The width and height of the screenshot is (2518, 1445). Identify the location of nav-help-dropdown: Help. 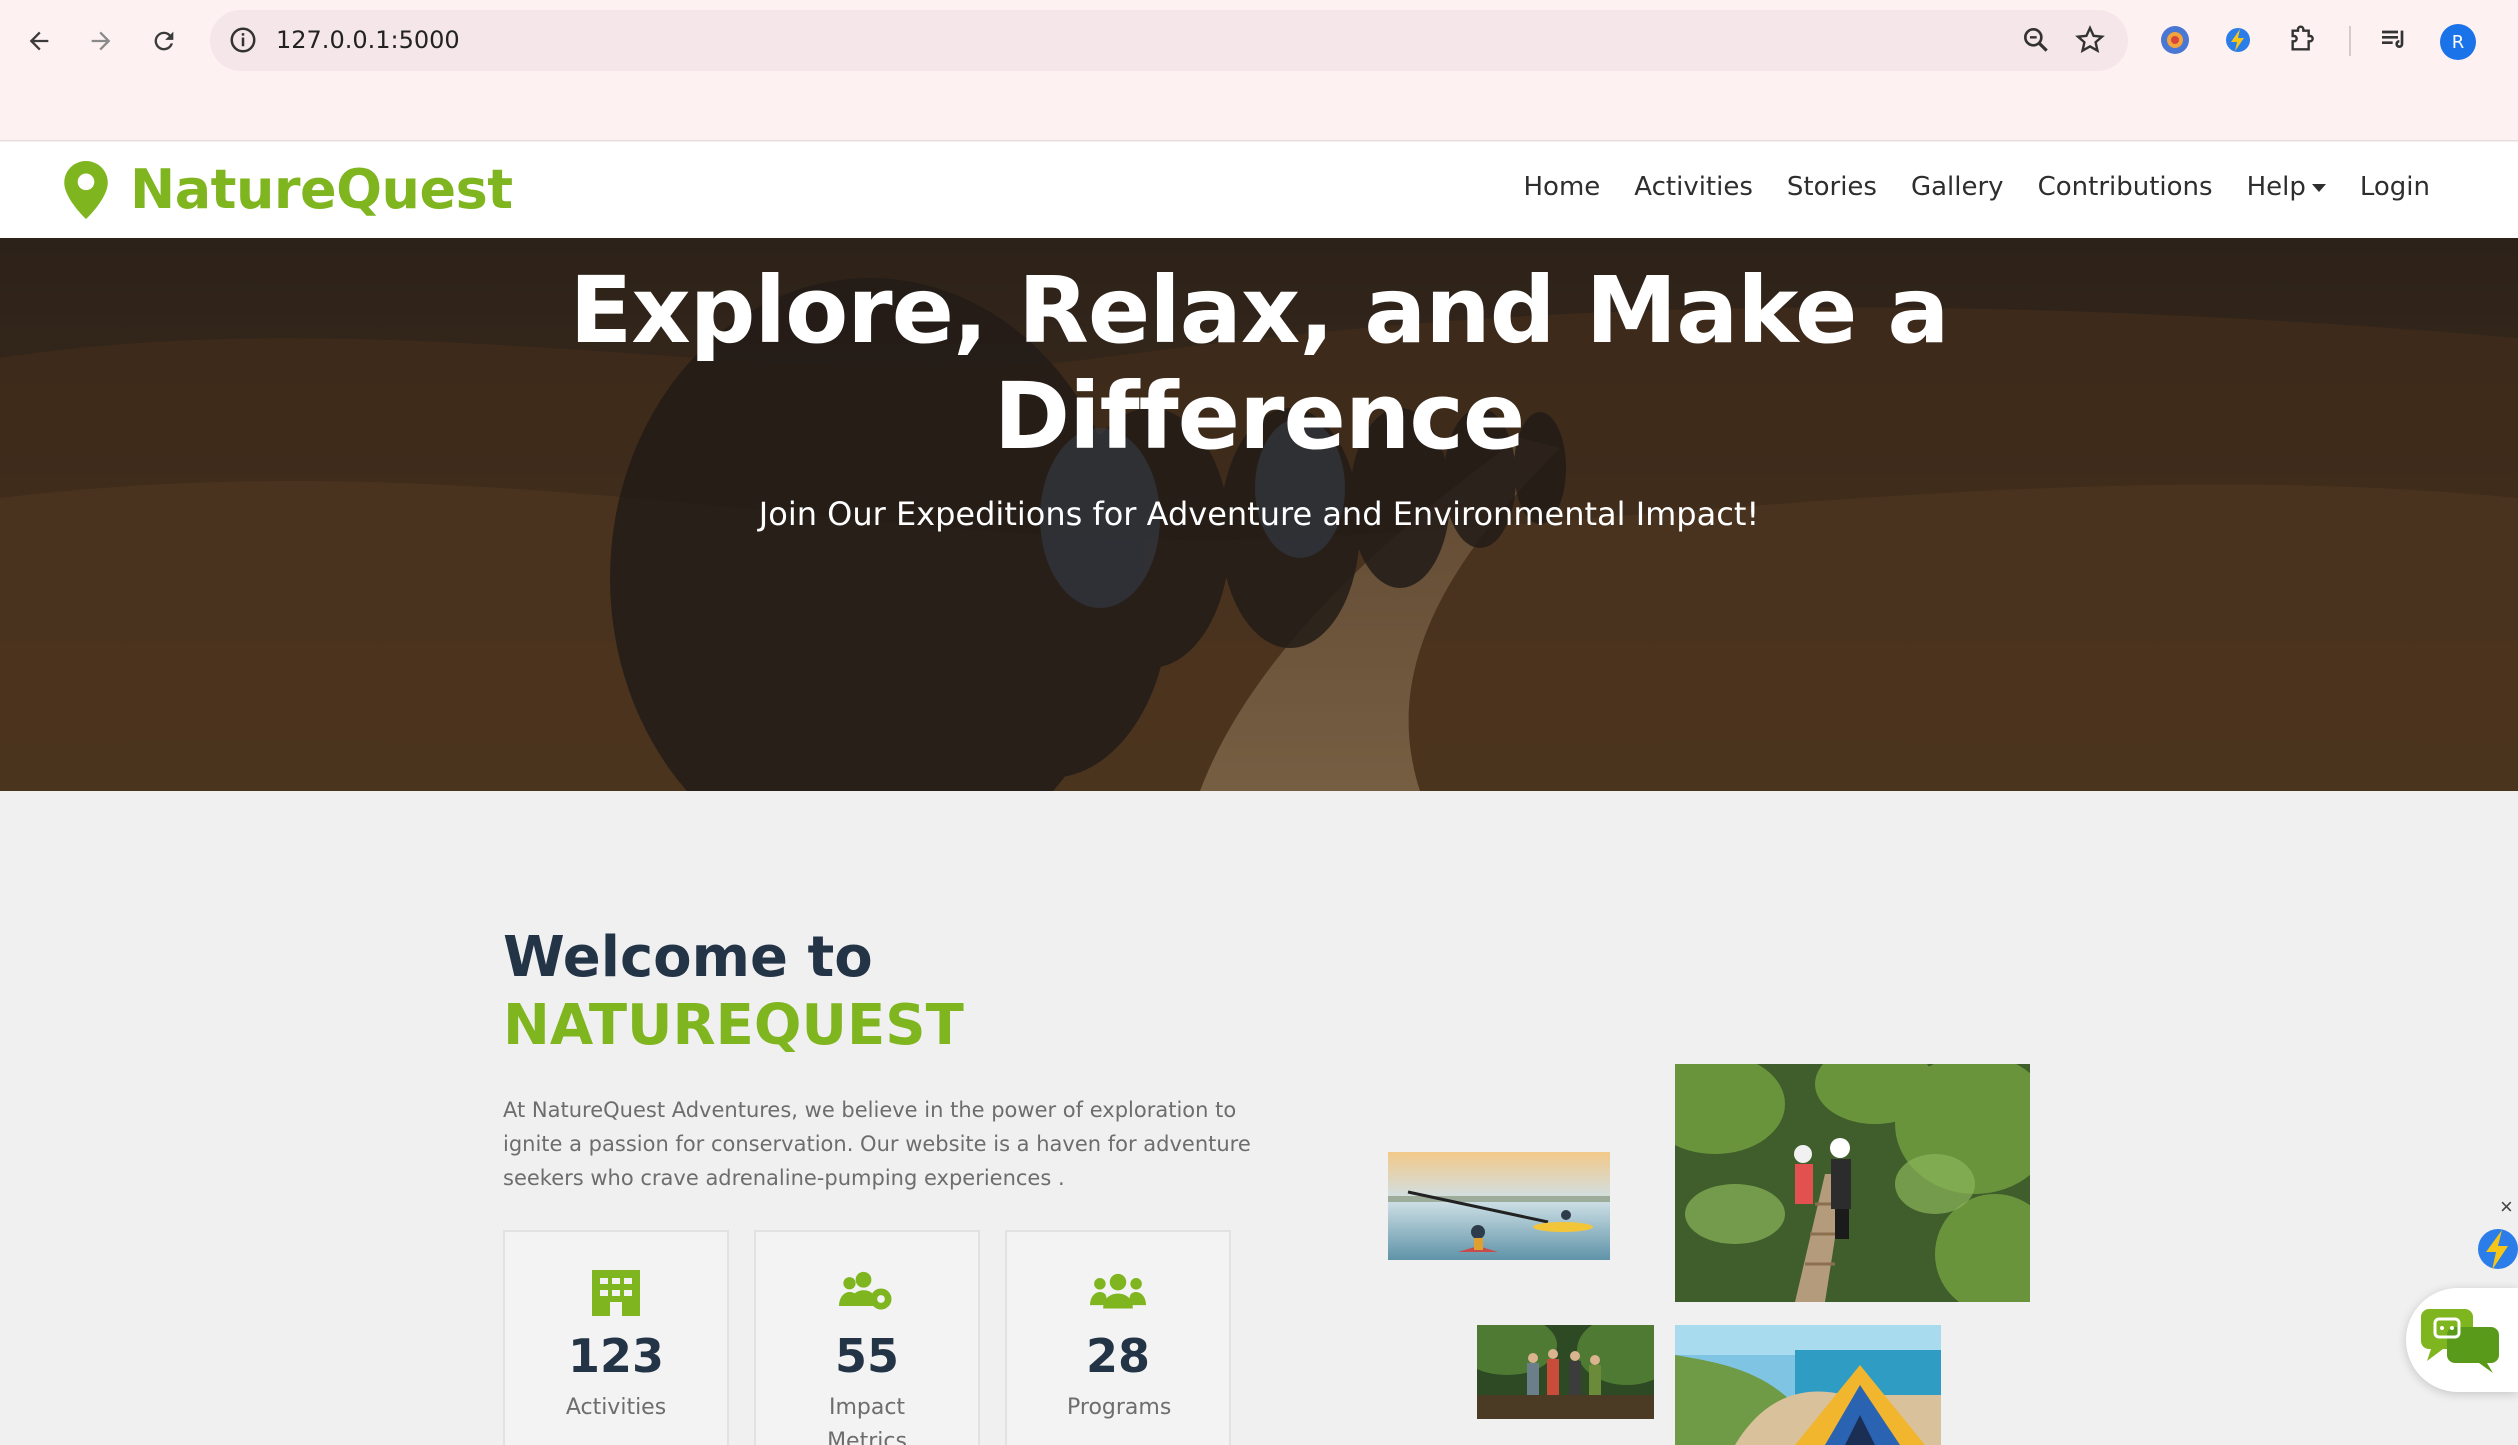
(2286, 187).